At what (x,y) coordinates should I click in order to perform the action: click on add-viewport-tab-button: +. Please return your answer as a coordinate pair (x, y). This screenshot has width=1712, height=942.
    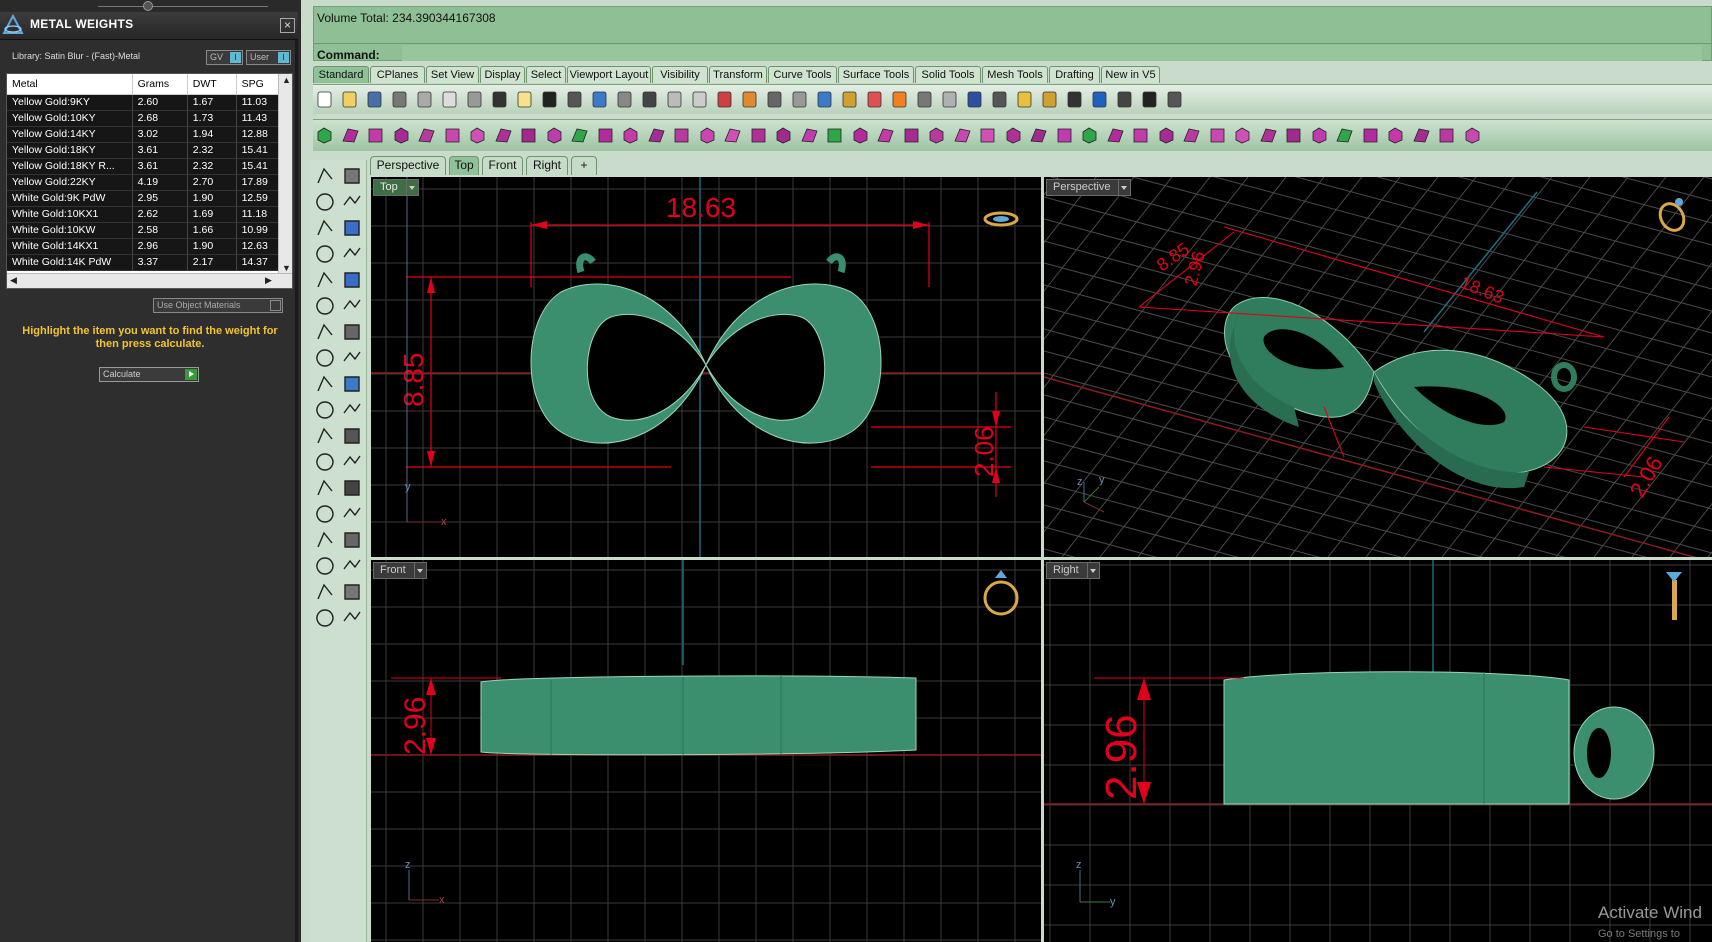
    Looking at the image, I should click on (584, 165).